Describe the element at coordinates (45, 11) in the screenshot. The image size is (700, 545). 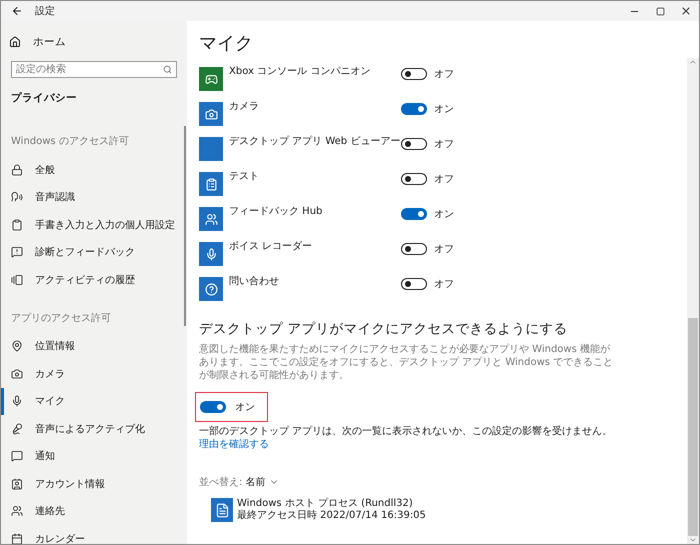
I see `window-title: 設定` at that location.